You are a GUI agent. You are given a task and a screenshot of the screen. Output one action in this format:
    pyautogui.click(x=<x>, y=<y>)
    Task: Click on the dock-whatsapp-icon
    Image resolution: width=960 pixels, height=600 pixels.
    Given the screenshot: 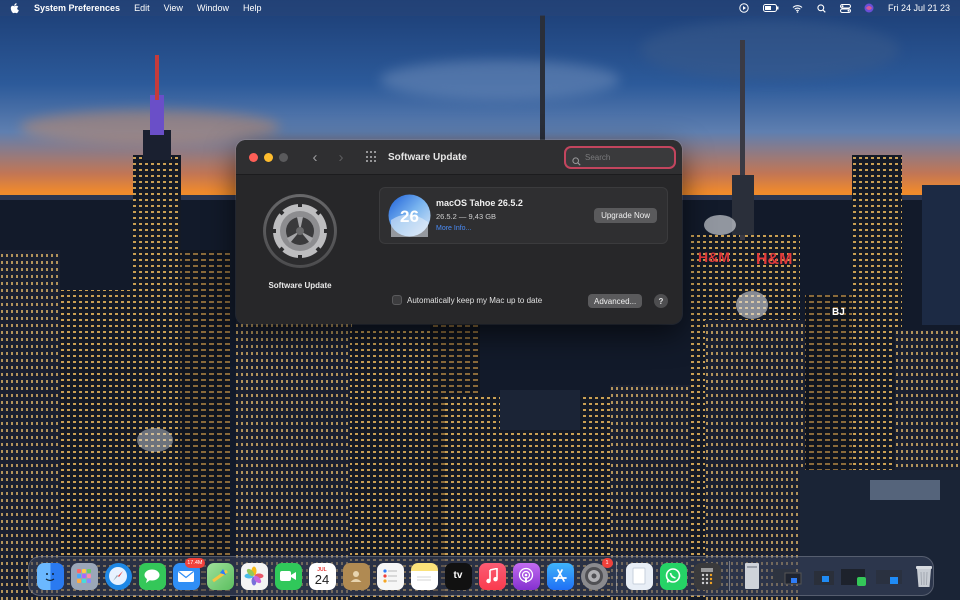 What is the action you would take?
    pyautogui.click(x=673, y=576)
    